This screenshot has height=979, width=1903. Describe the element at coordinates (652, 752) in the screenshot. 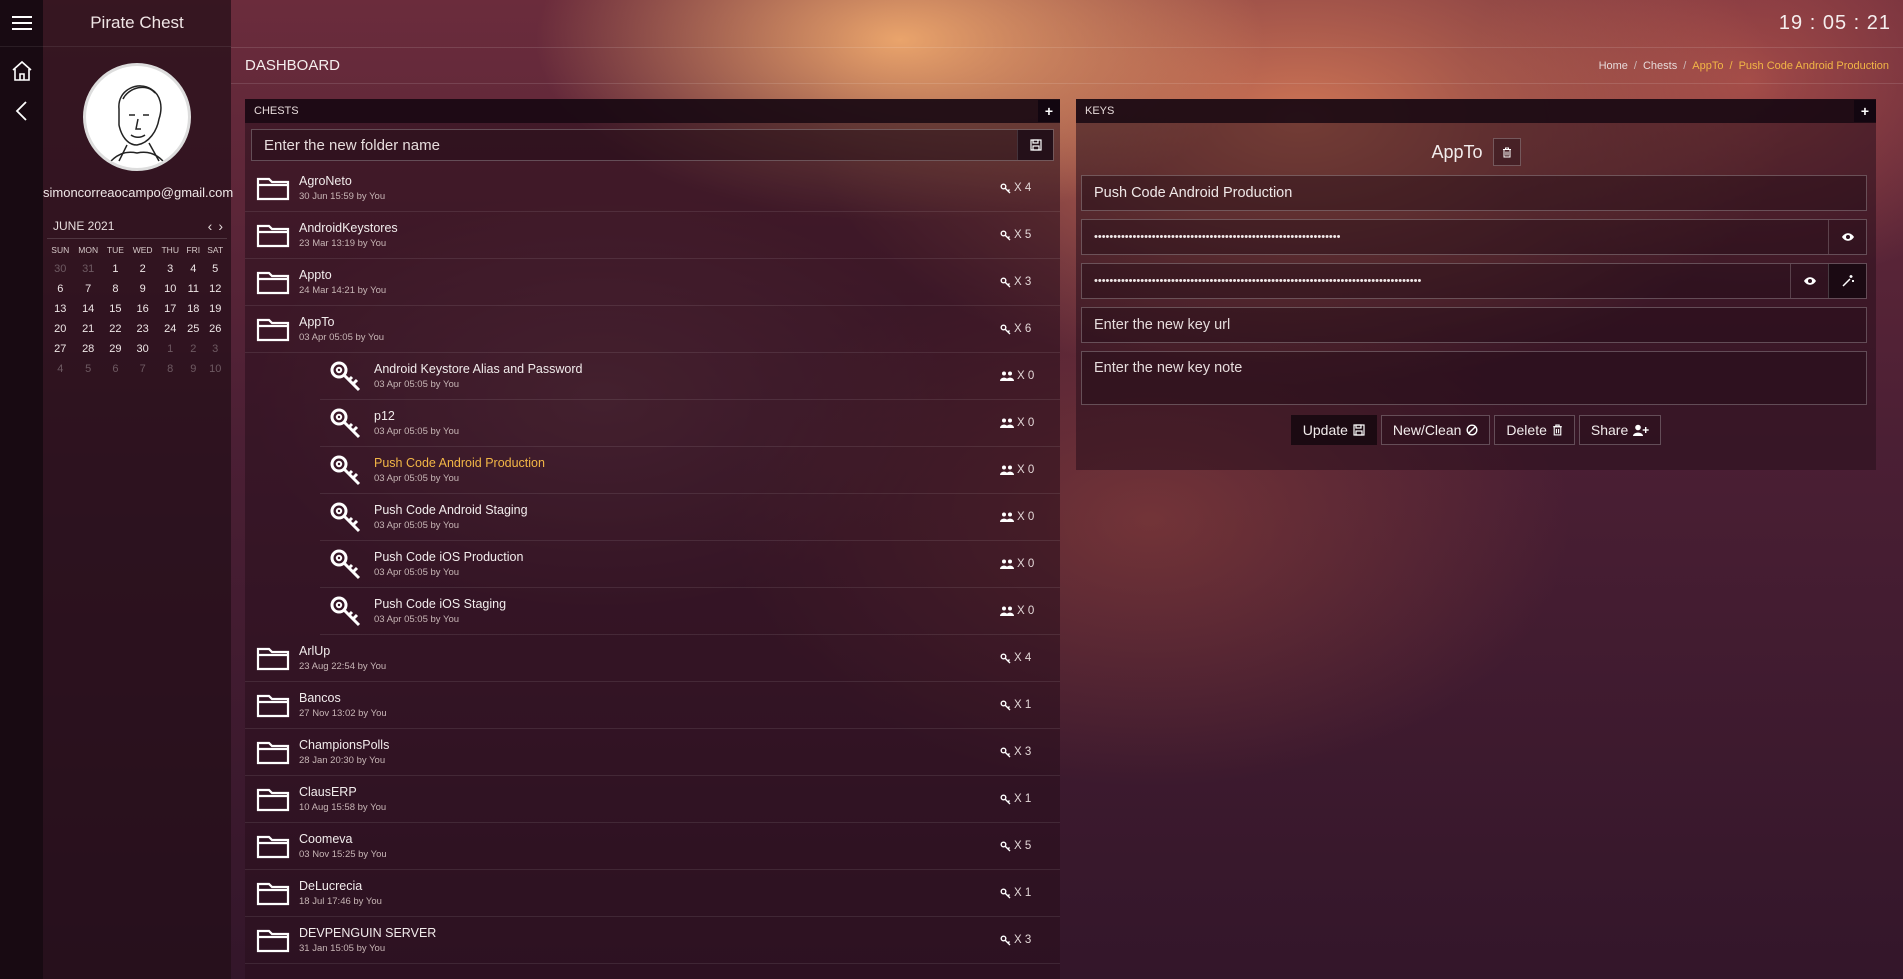

I see `folder-row: ChampionsPolls 28 Jan 20:30 by You X 3` at that location.